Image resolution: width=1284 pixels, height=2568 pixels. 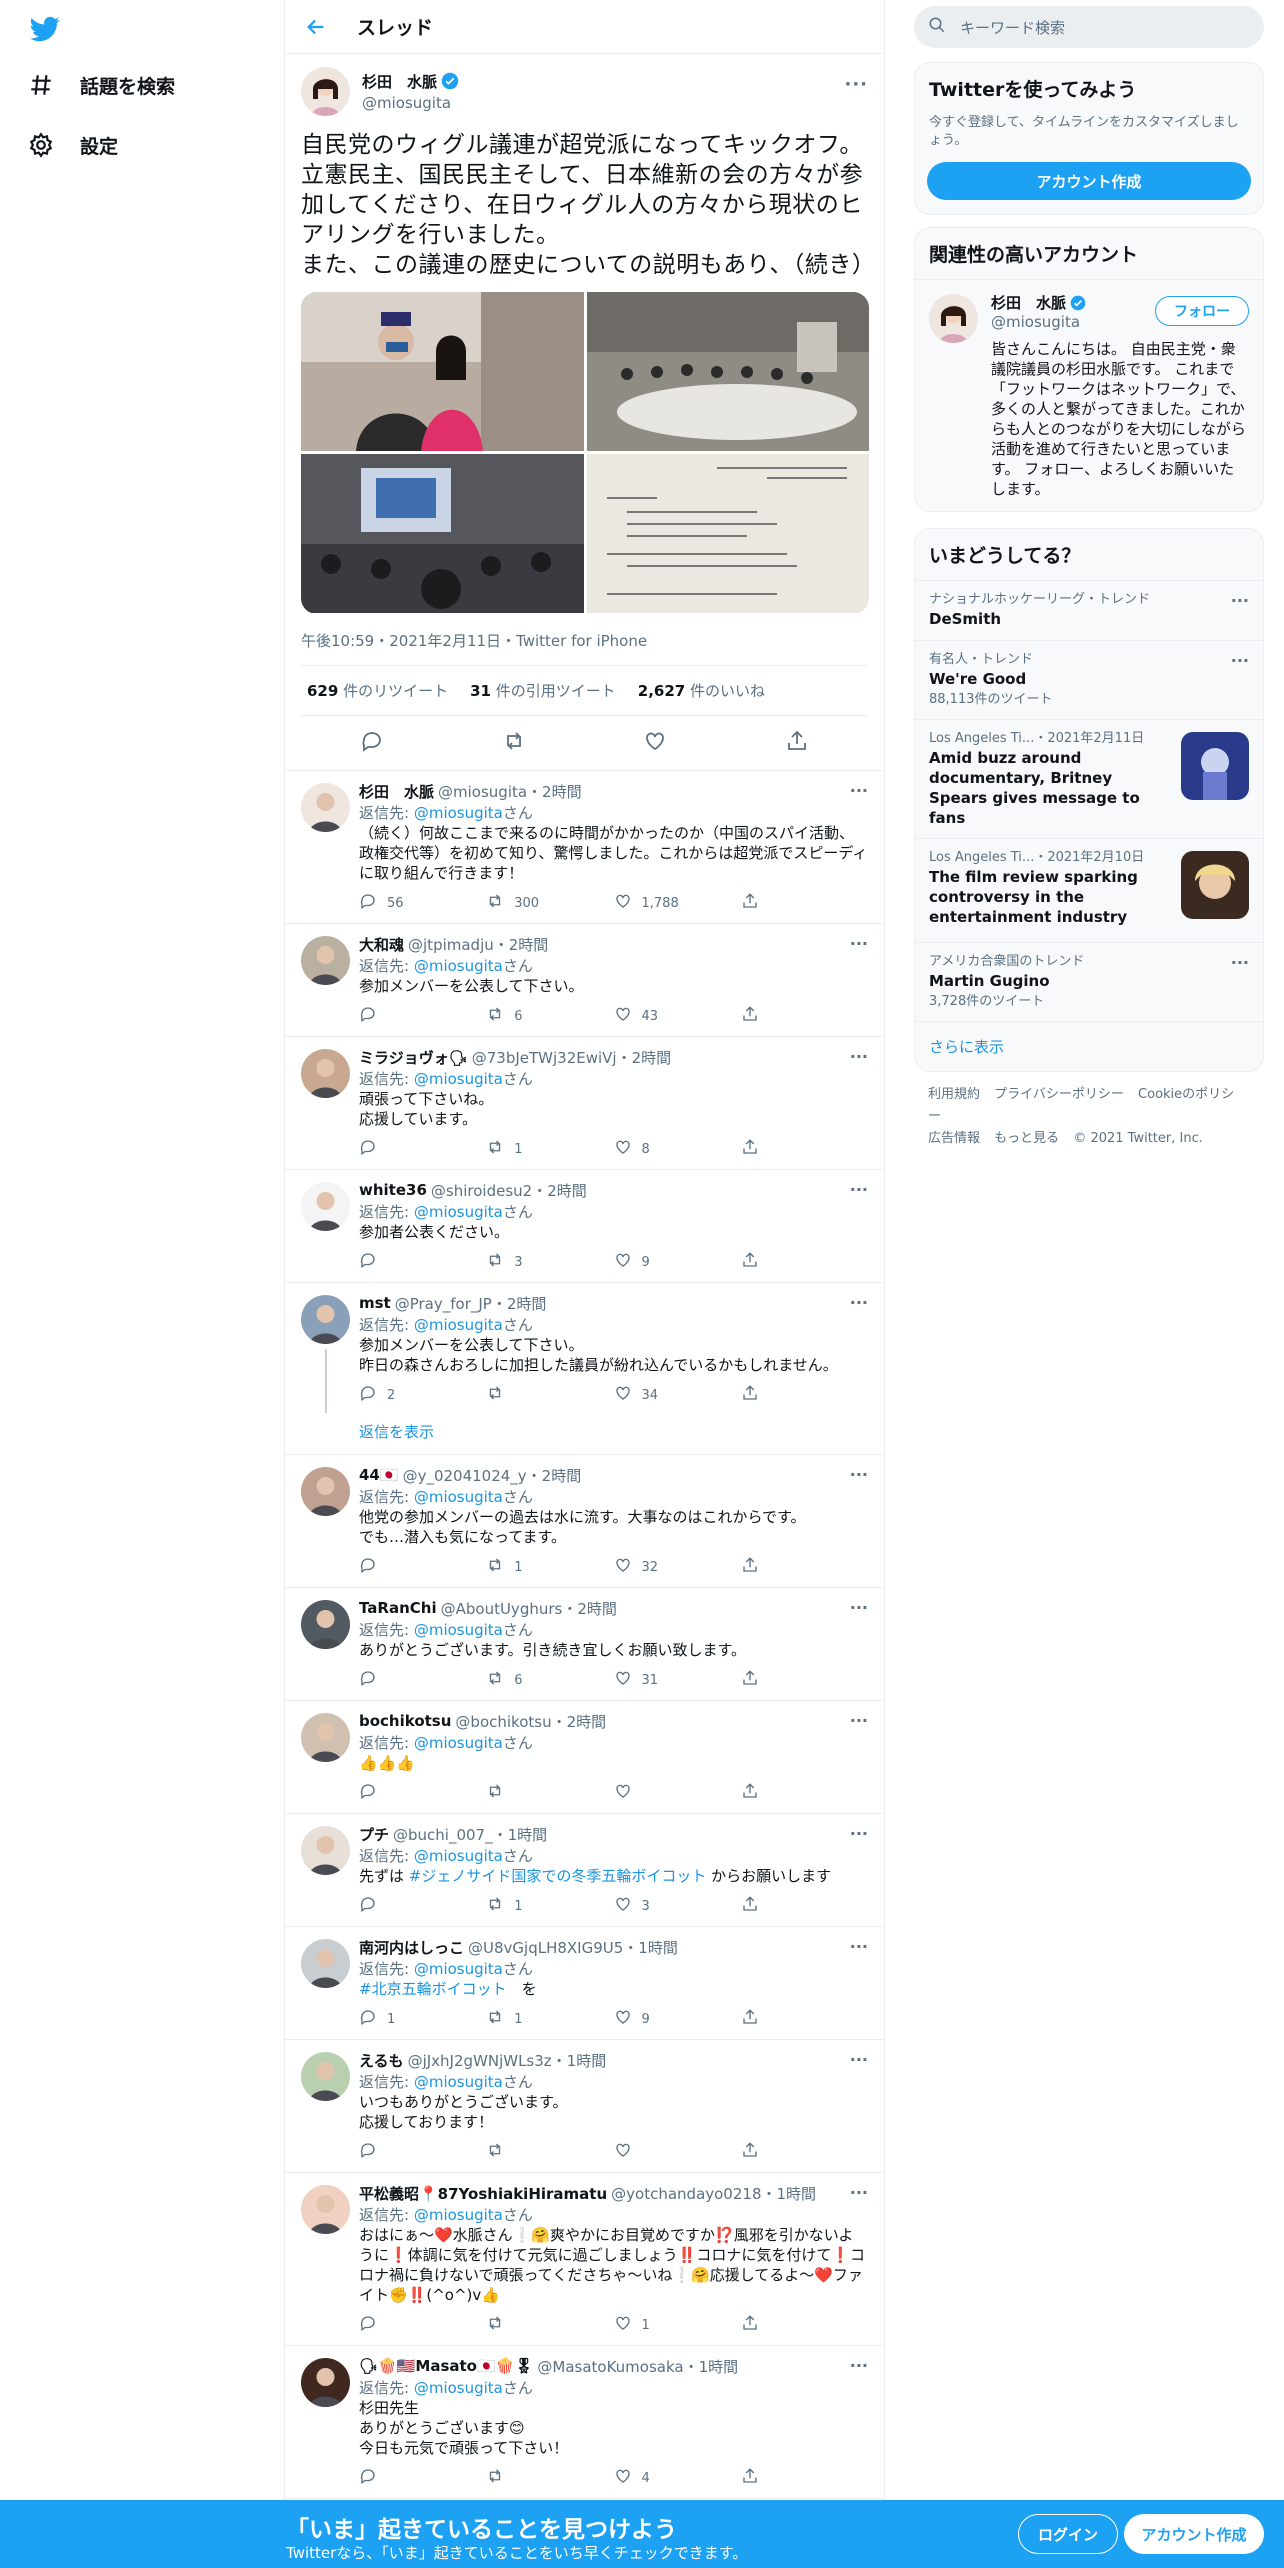 I want to click on reply-author-name: 🗣🍿🇺🇸Masato🇯🇵🍿🎖, so click(x=446, y=2366).